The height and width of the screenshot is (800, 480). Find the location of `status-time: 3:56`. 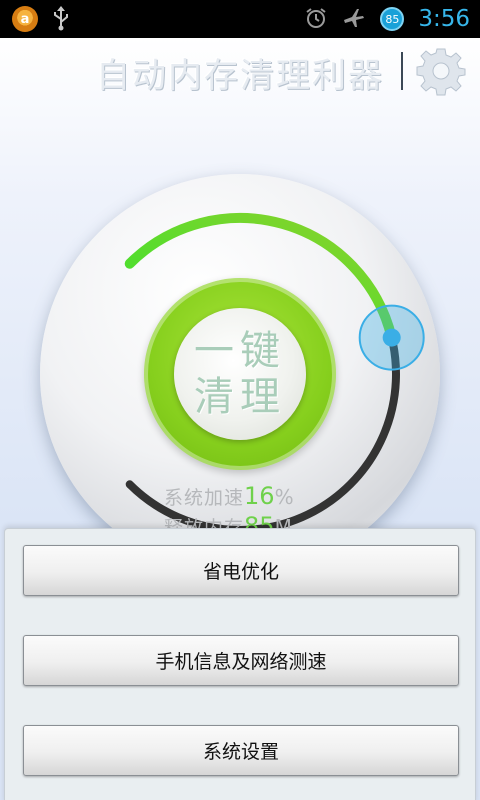

status-time: 3:56 is located at coordinates (444, 19).